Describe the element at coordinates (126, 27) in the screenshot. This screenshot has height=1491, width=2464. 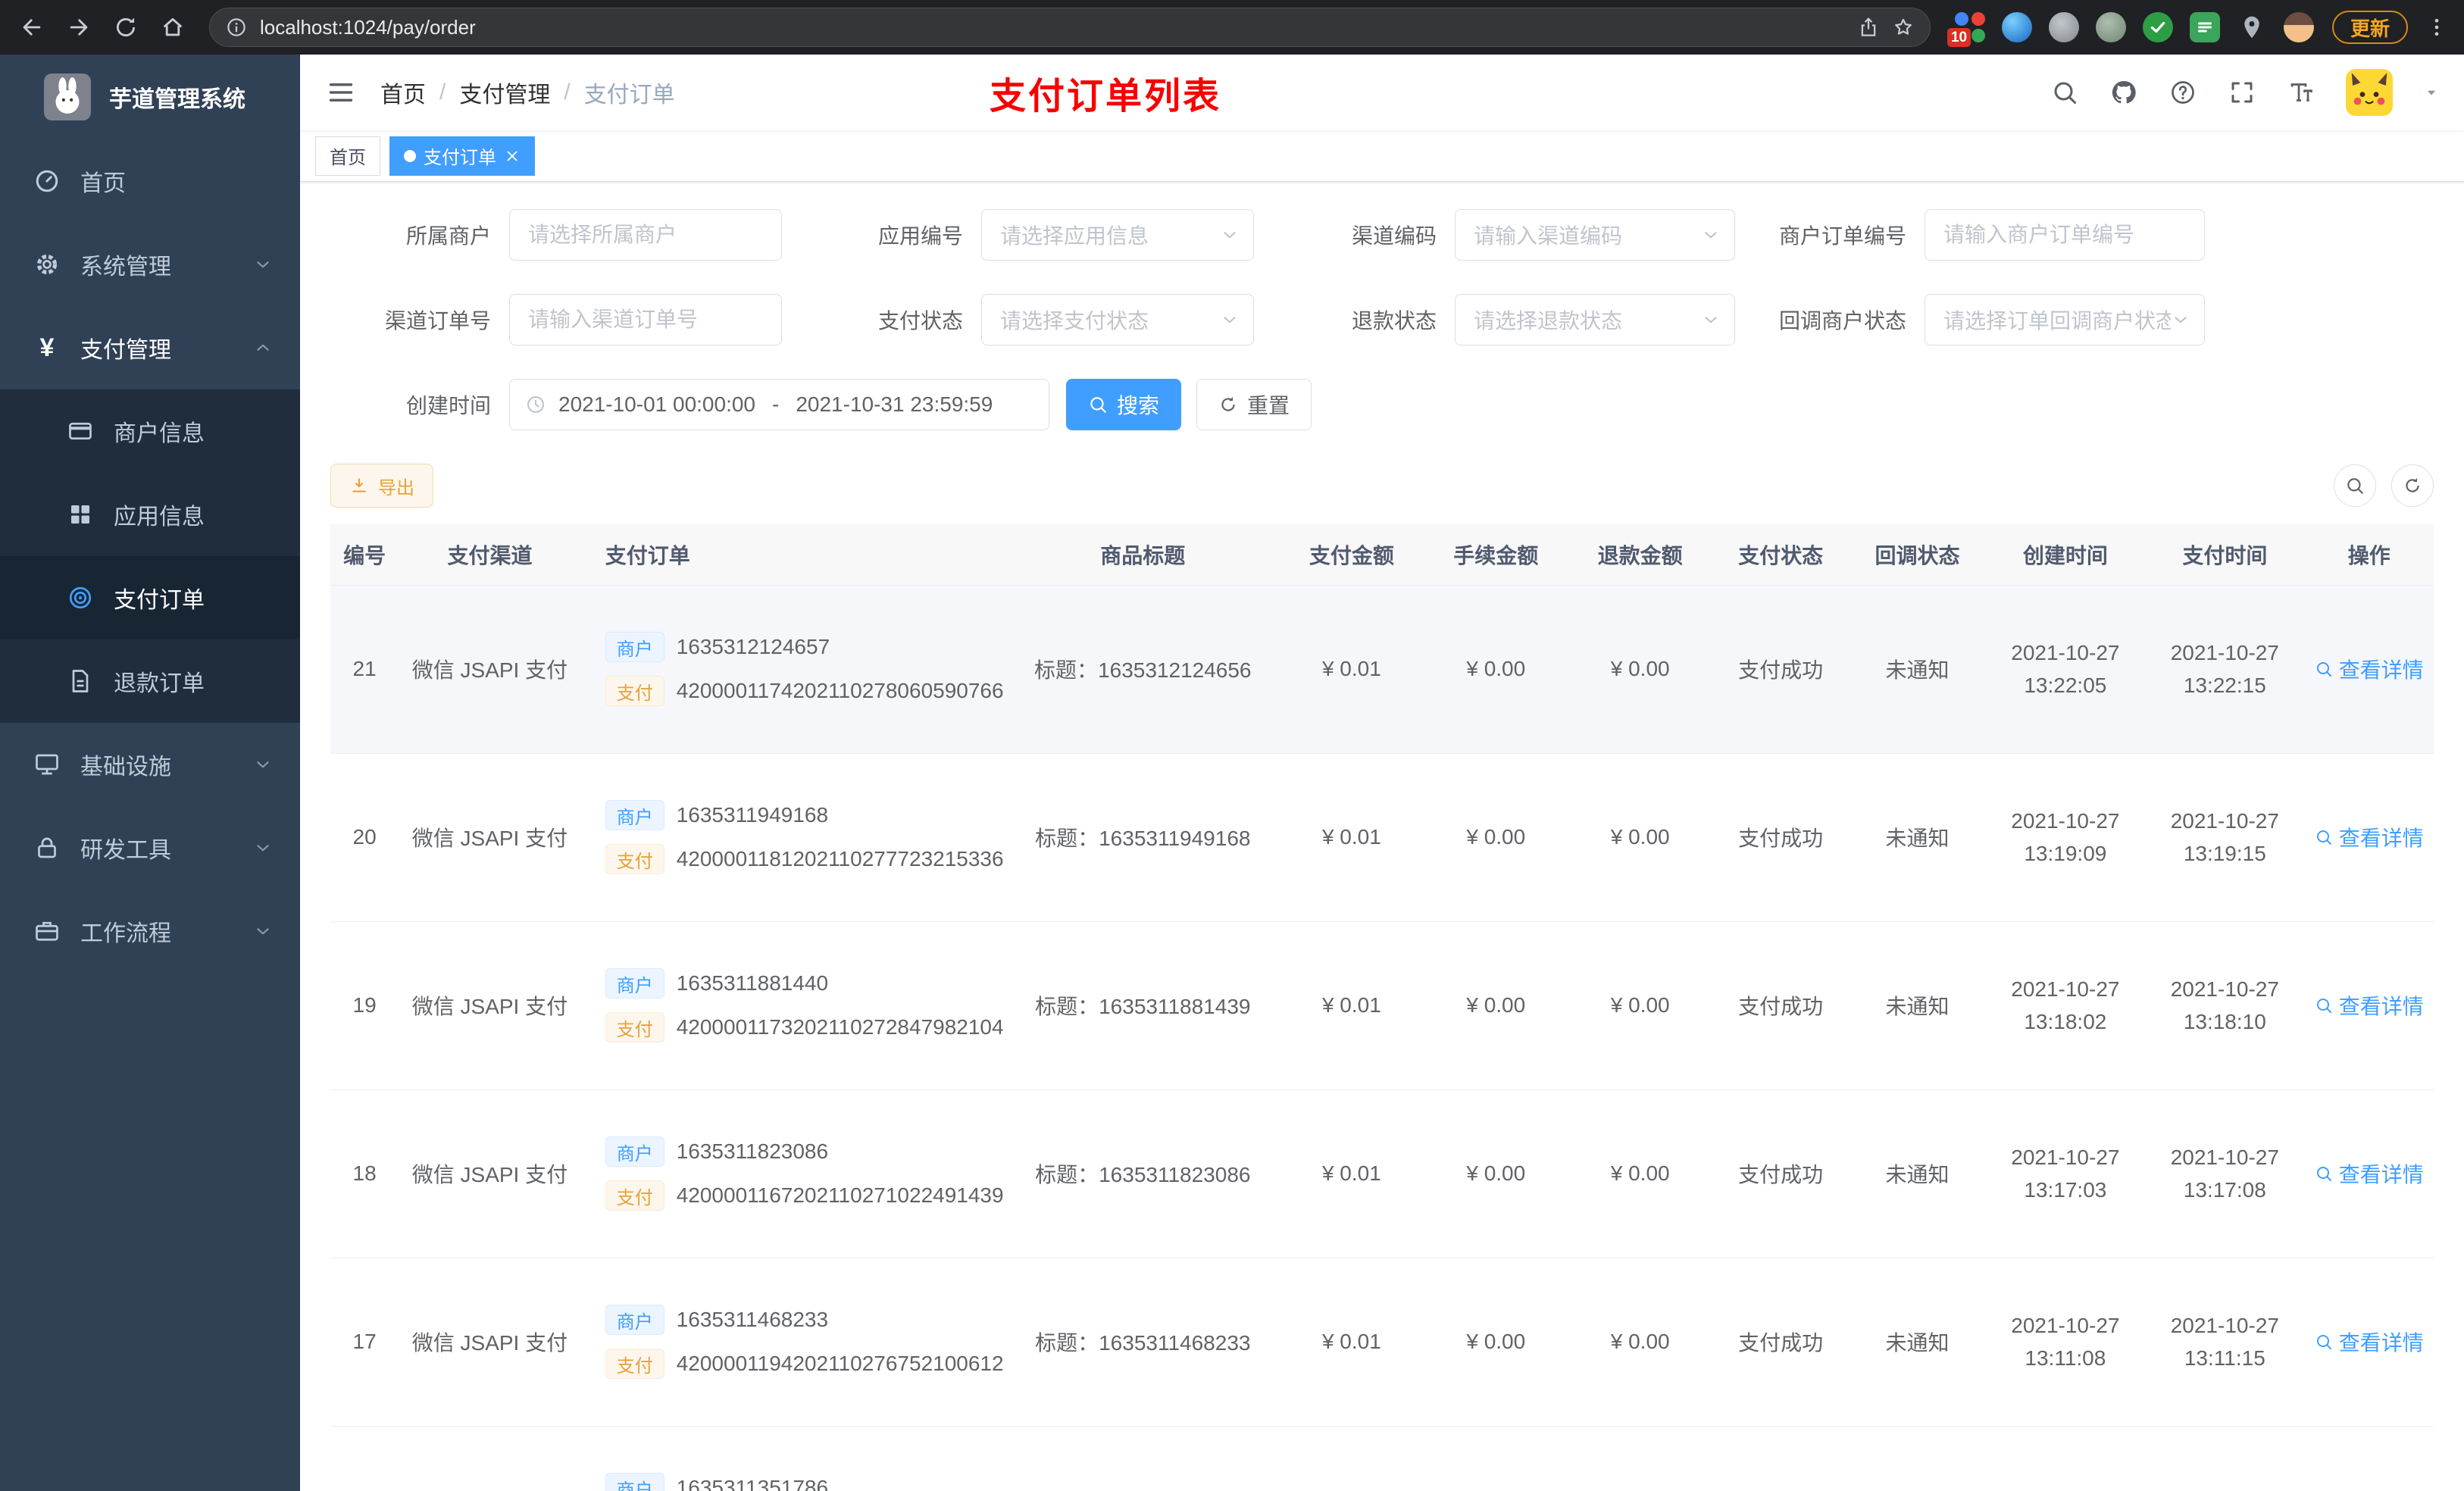
I see `browser-reload-button` at that location.